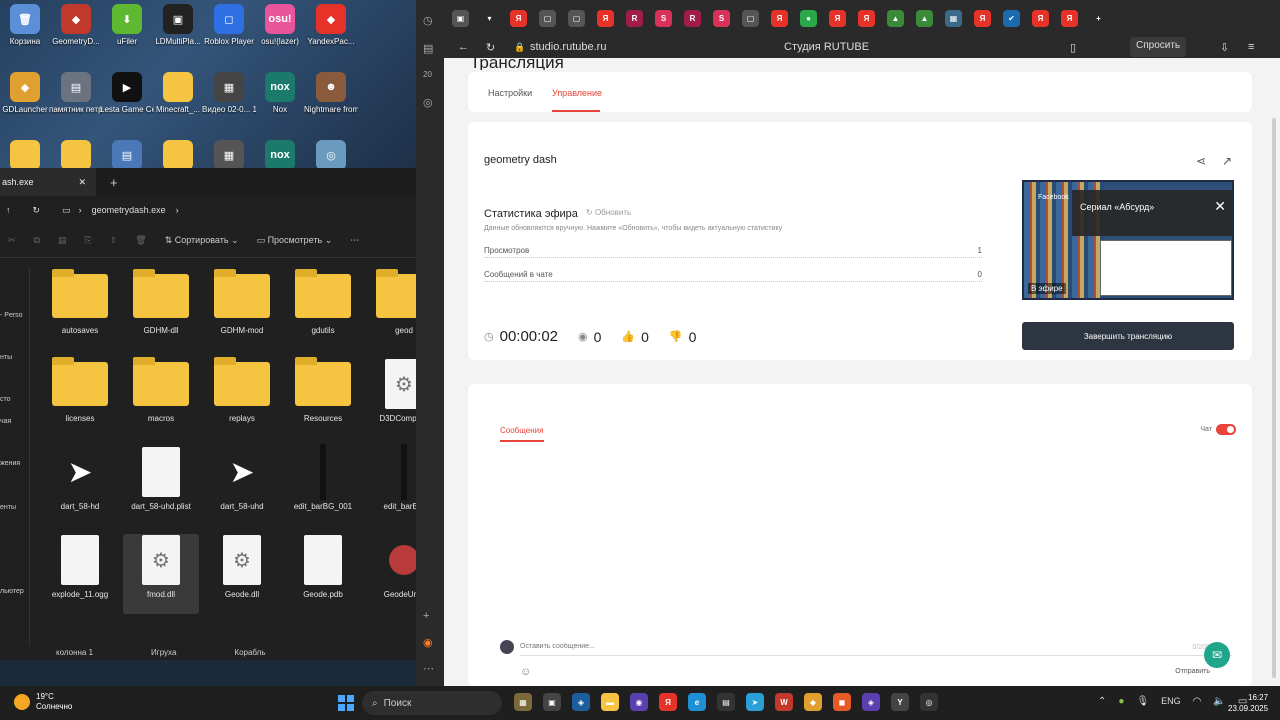  What do you see at coordinates (668, 702) in the screenshot?
I see `taskbar-app-icon: Я` at bounding box center [668, 702].